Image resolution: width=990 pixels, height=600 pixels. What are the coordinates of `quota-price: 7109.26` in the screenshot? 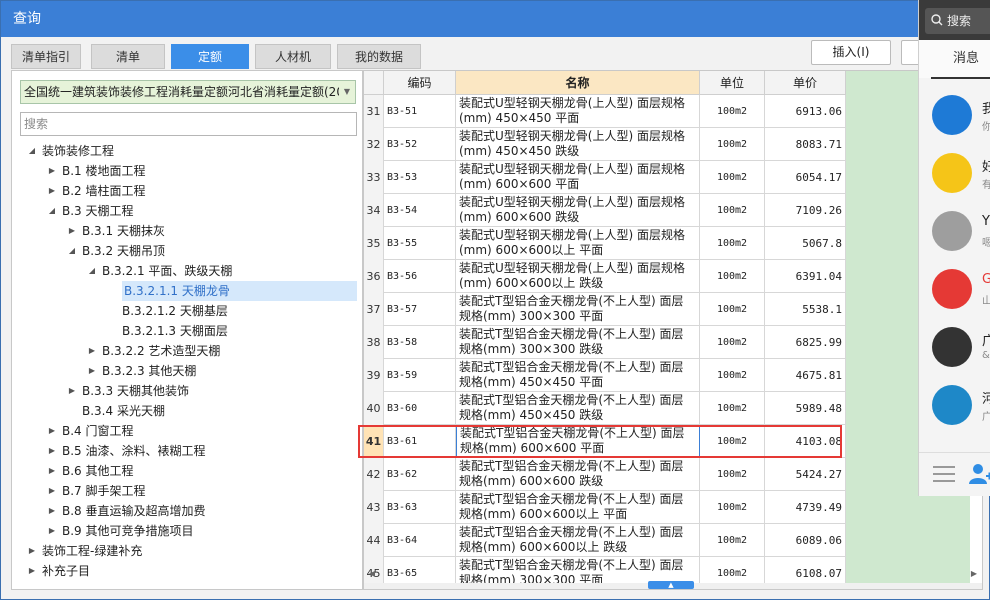 It's located at (805, 210).